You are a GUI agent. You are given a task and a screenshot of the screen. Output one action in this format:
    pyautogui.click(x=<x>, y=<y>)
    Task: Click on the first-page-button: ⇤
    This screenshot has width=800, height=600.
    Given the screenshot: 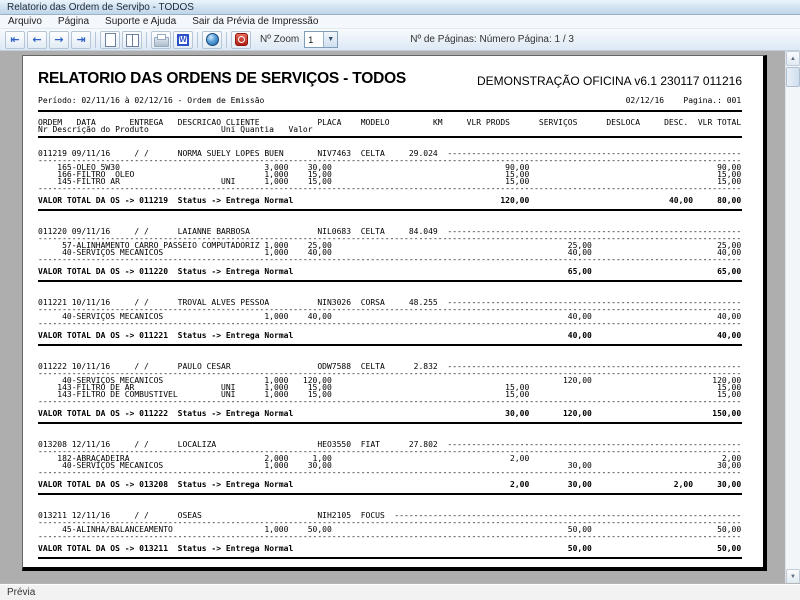 What is the action you would take?
    pyautogui.click(x=15, y=39)
    